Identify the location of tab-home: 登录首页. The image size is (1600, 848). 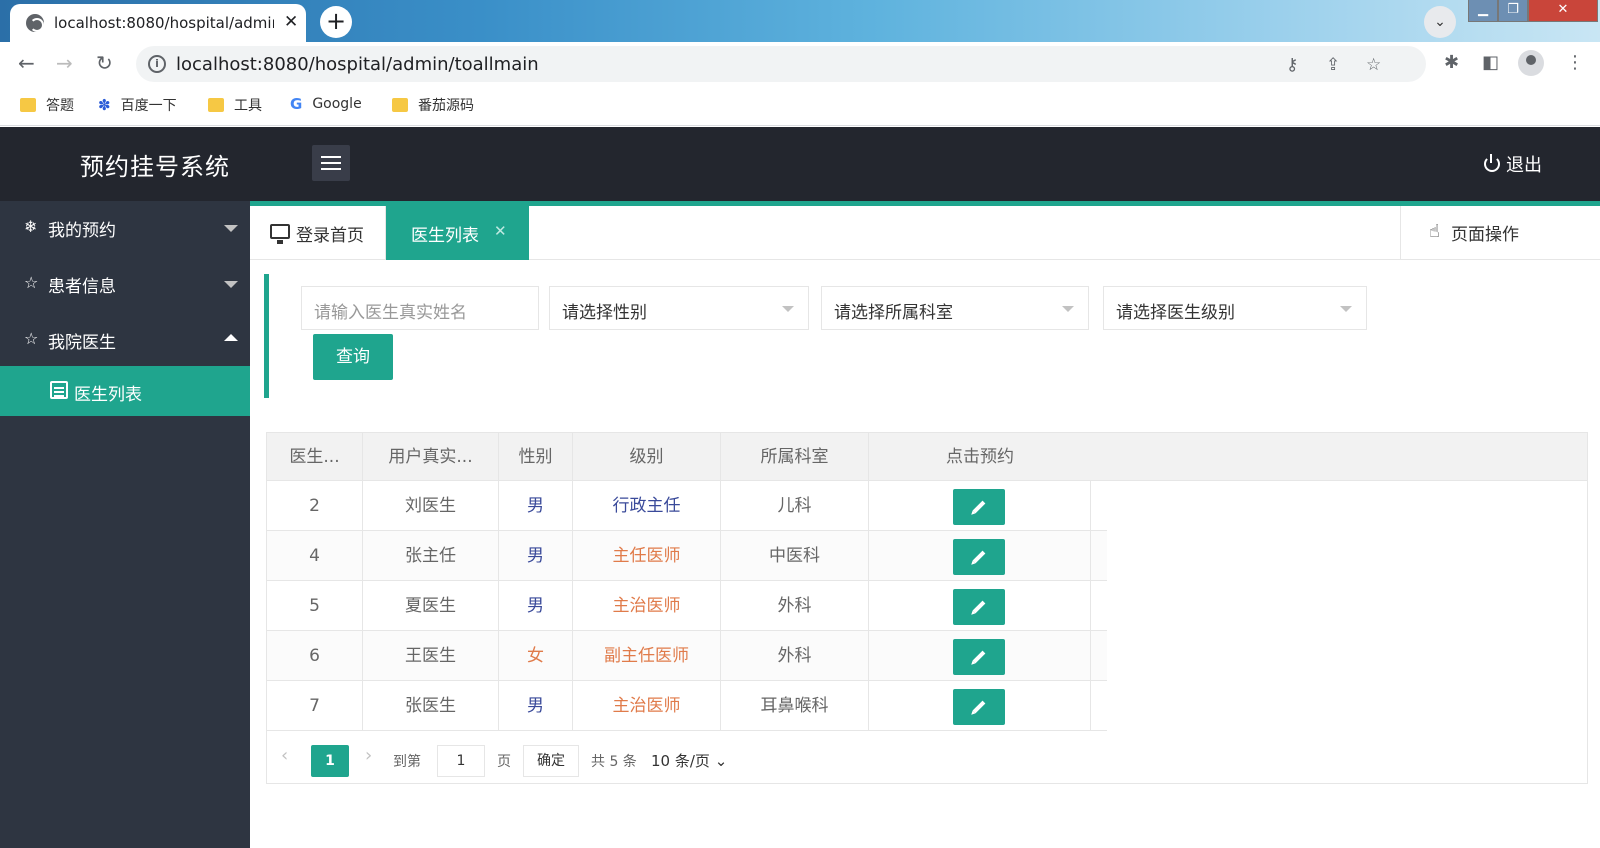
(318, 233).